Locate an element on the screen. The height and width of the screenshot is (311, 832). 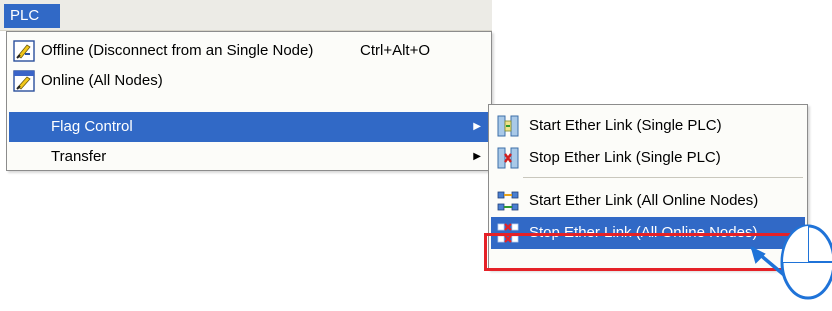
click-indicator is located at coordinates (791, 262).